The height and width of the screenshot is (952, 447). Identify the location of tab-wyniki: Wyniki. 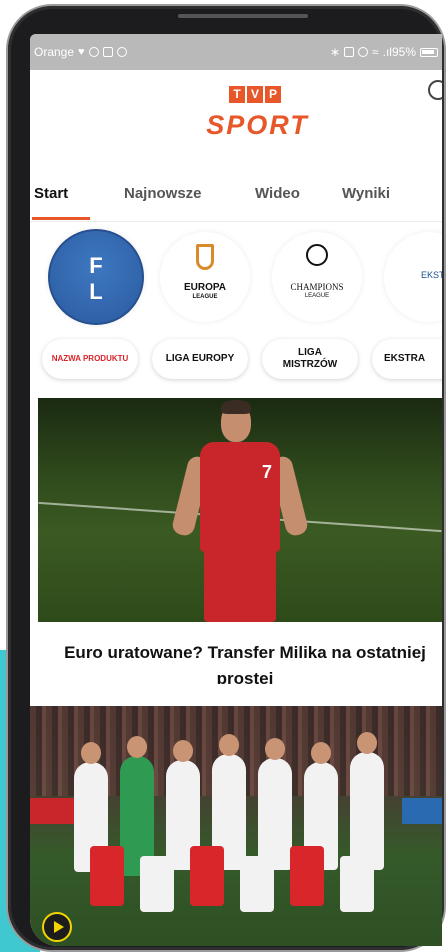
(366, 193).